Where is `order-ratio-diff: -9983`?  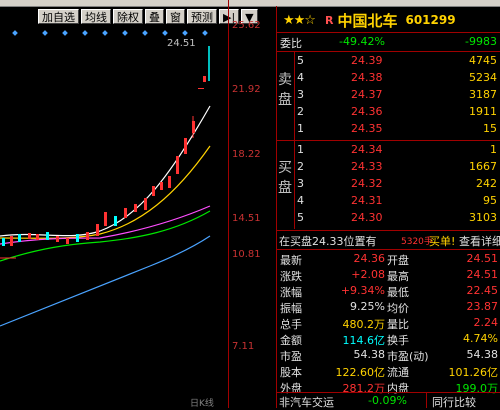
order-ratio-diff: -9983 is located at coordinates (481, 41).